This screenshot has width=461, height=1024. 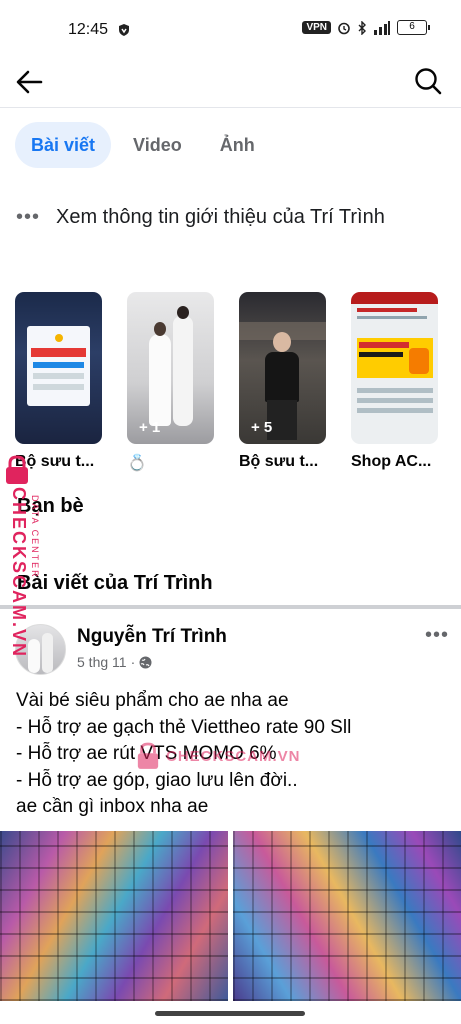 What do you see at coordinates (137, 463) in the screenshot?
I see `collection-title: 💍` at bounding box center [137, 463].